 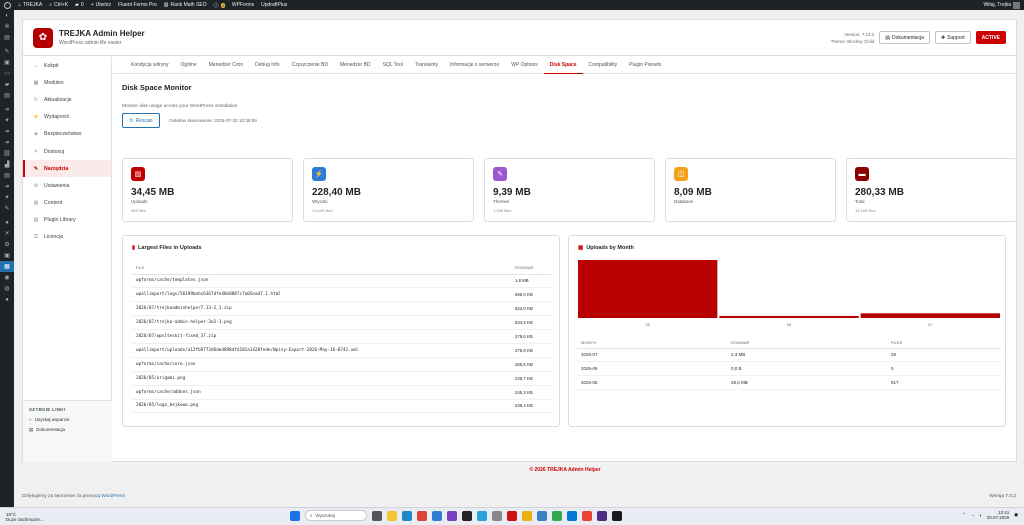 What do you see at coordinates (113, 496) in the screenshot?
I see `wordpress-link: WordPress` at bounding box center [113, 496].